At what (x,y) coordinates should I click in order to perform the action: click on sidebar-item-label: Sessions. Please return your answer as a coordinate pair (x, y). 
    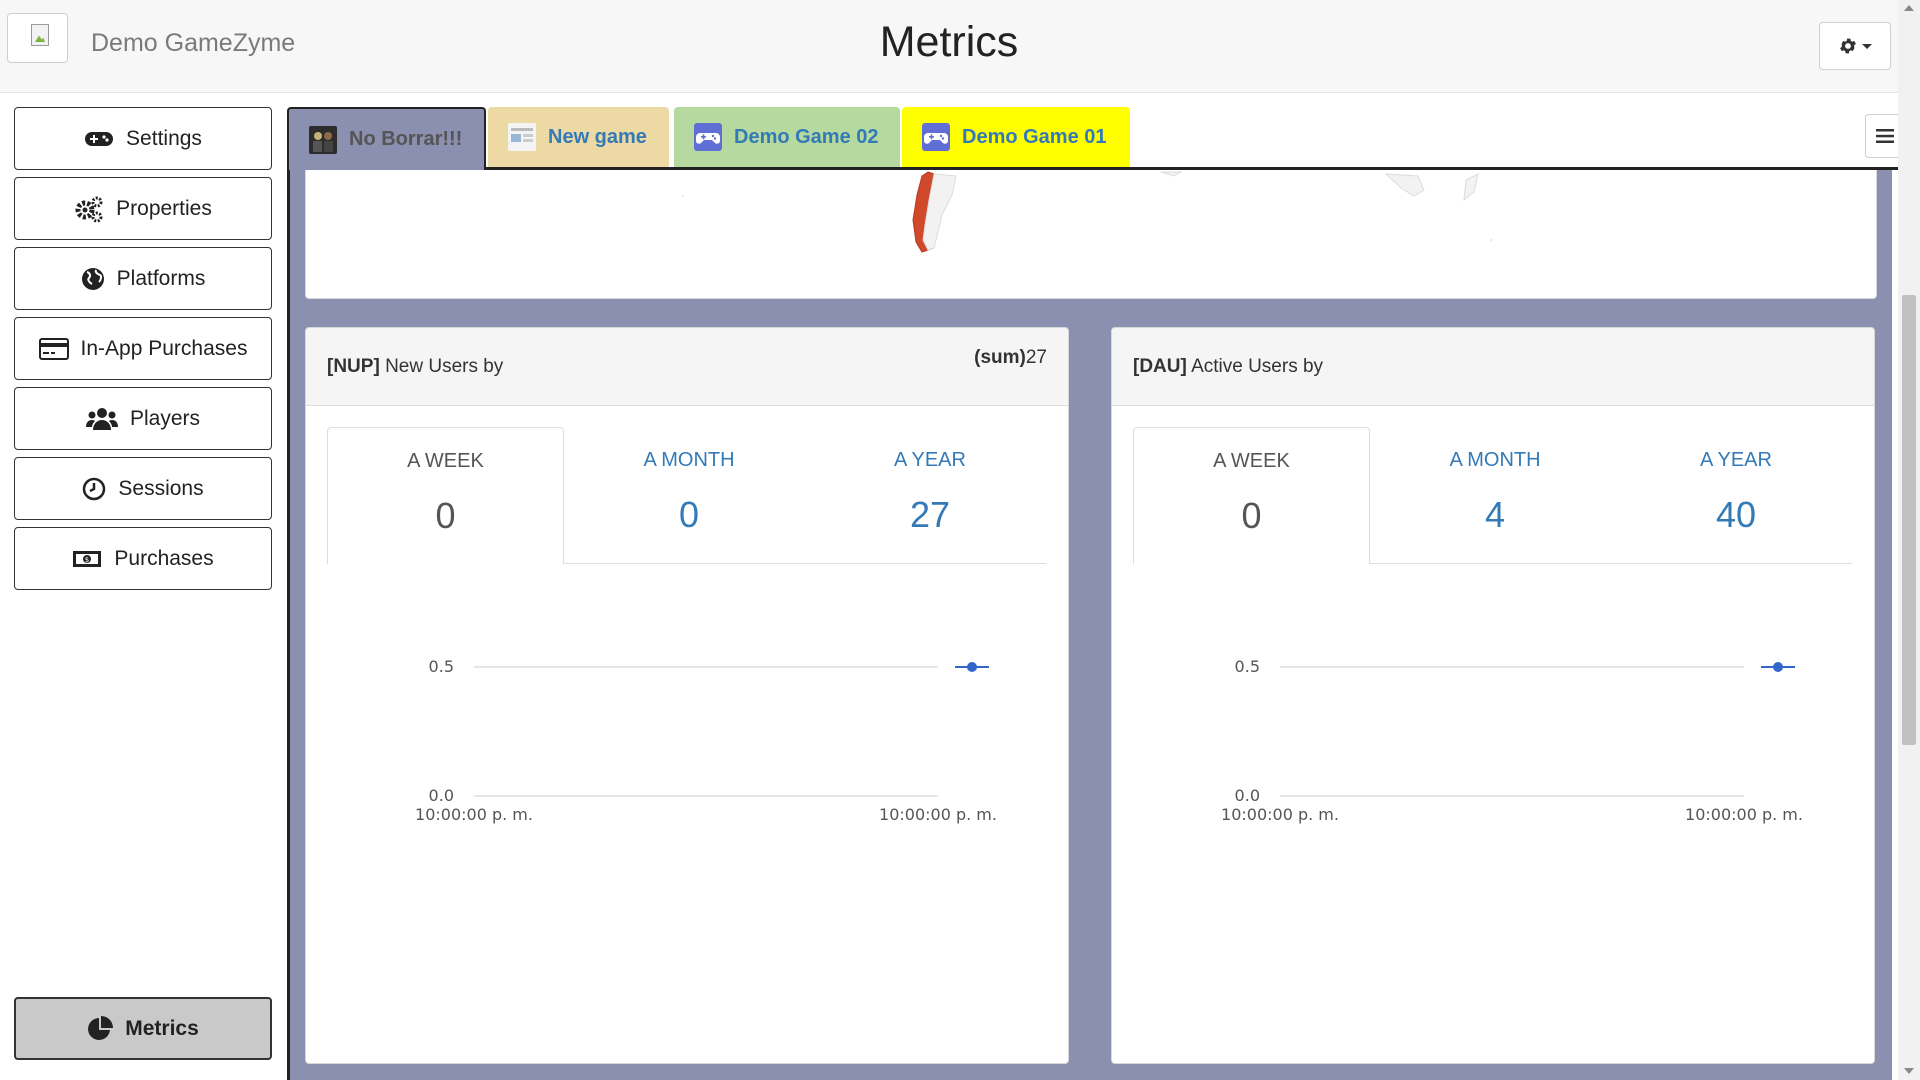
    Looking at the image, I should click on (161, 488).